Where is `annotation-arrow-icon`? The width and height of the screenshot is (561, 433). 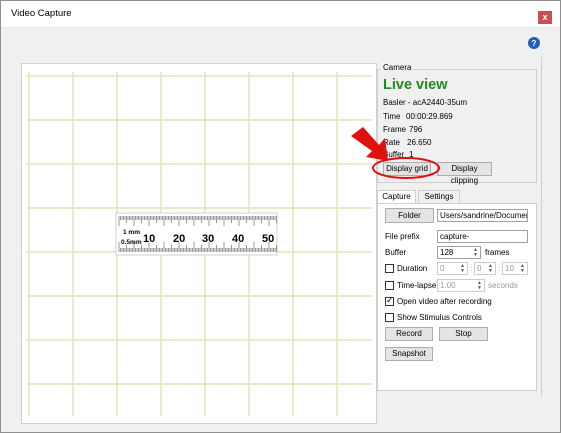
annotation-arrow-icon is located at coordinates (369, 144).